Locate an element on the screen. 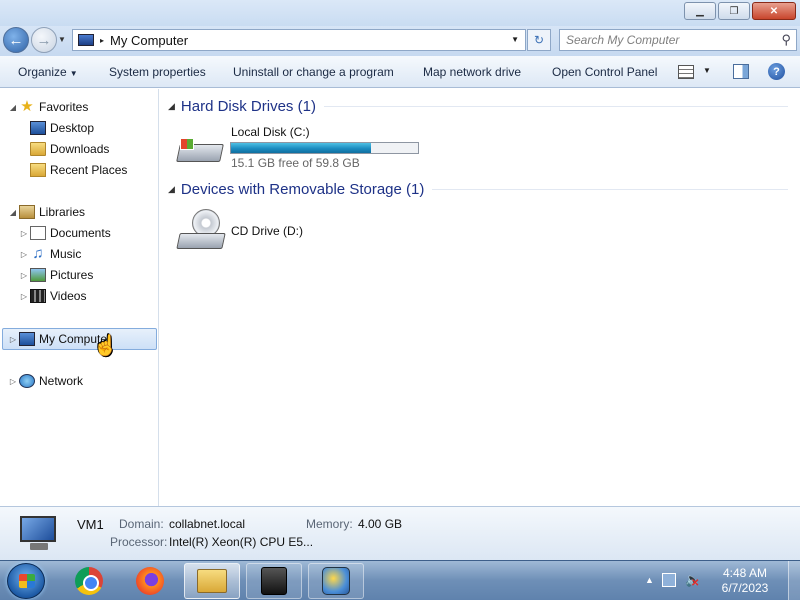  memory-value: 4.00 GB is located at coordinates (380, 524).